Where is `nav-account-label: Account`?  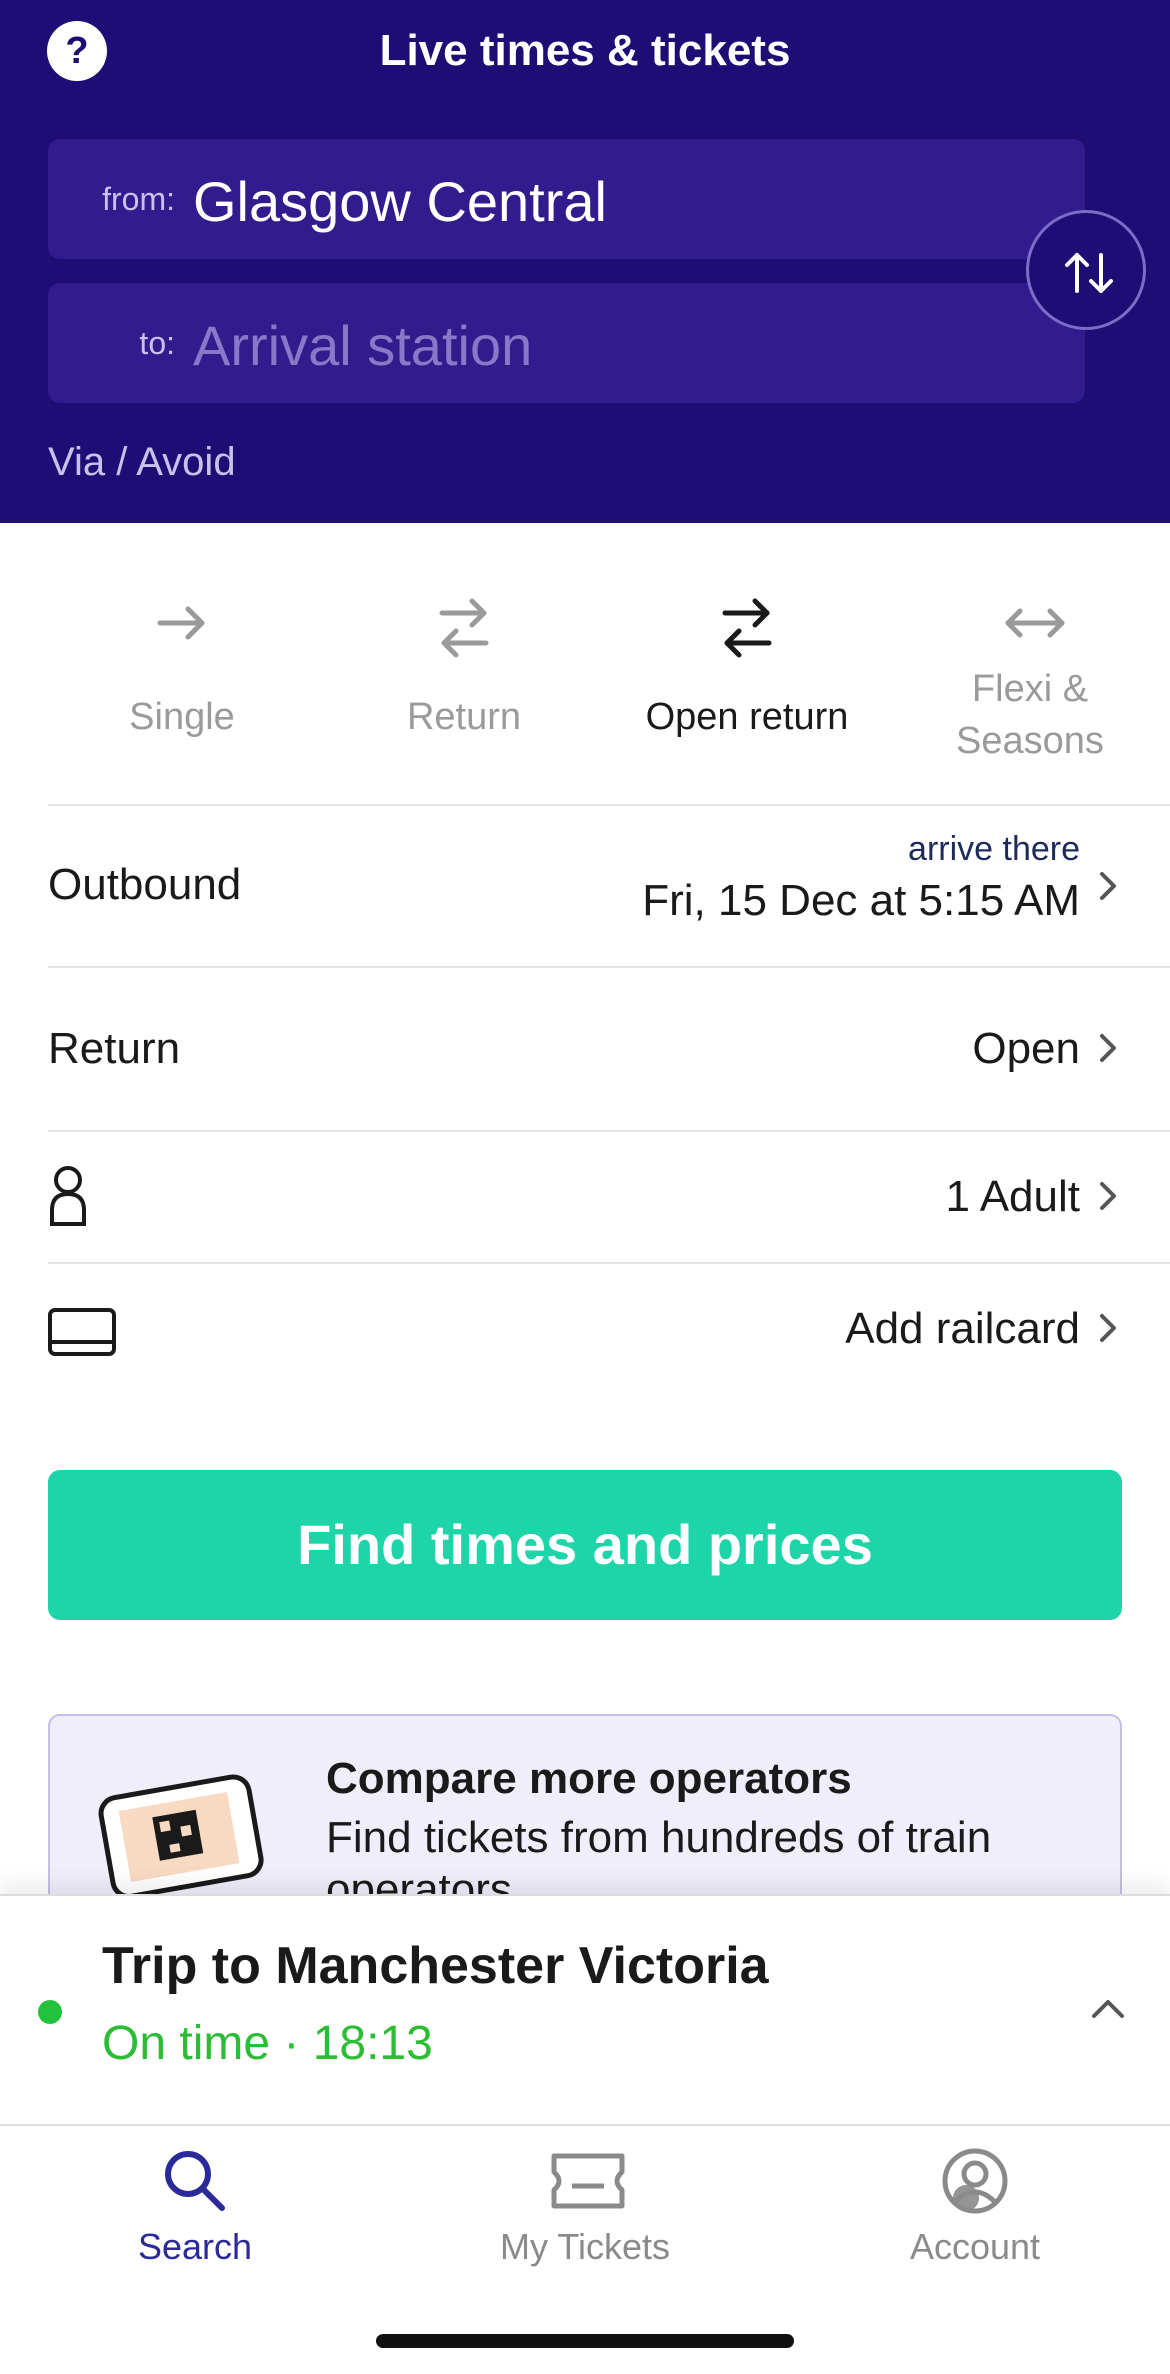 nav-account-label: Account is located at coordinates (975, 2246).